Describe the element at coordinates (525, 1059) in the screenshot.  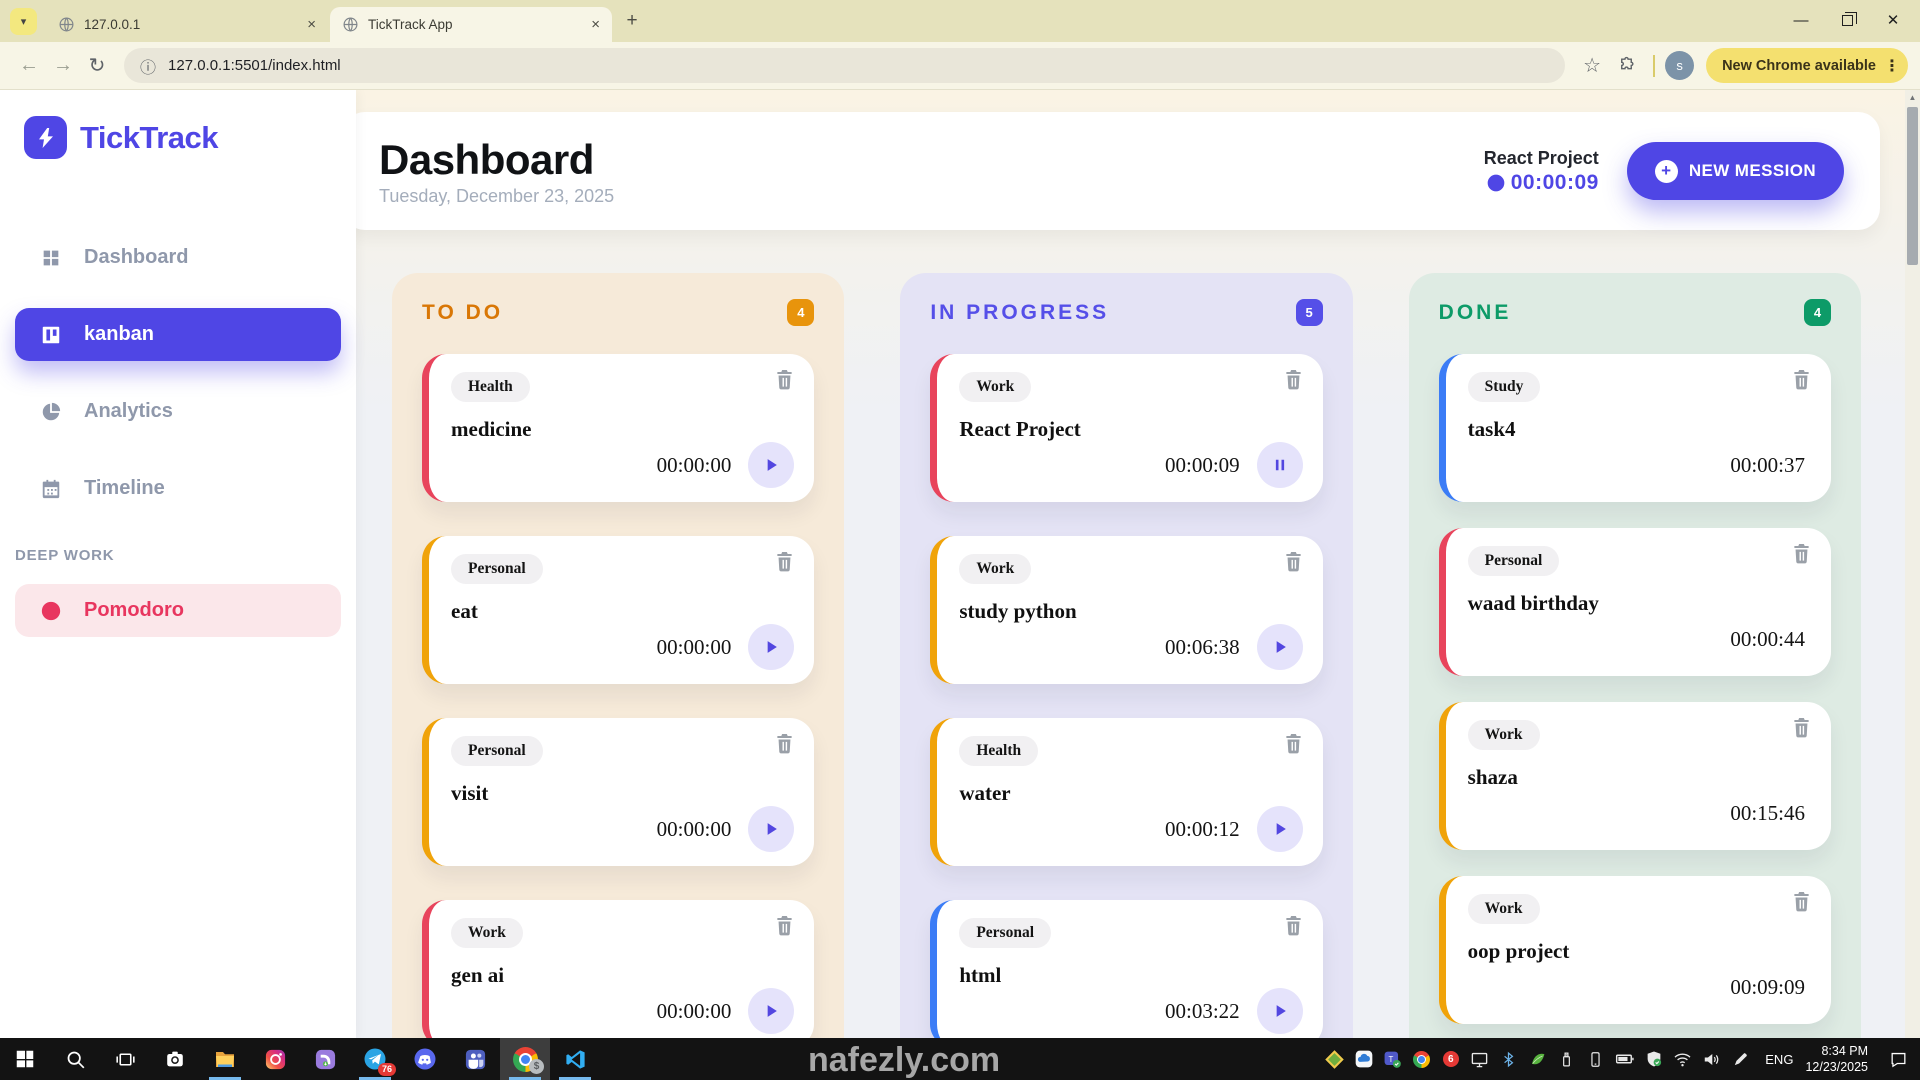
I see `chrome-taskbar-icon: $` at that location.